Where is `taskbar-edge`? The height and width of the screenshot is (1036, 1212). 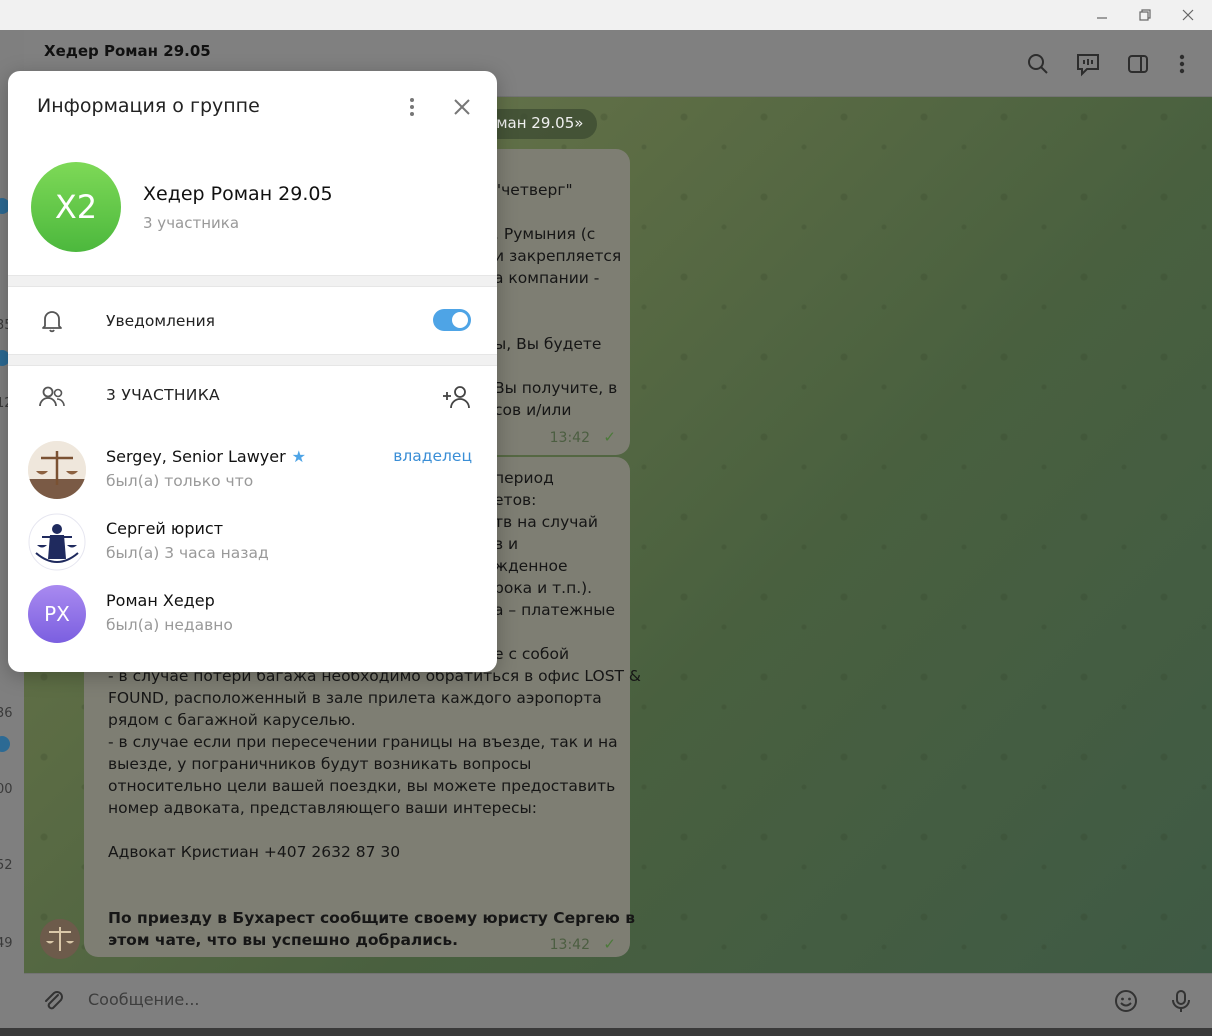
taskbar-edge is located at coordinates (606, 1032).